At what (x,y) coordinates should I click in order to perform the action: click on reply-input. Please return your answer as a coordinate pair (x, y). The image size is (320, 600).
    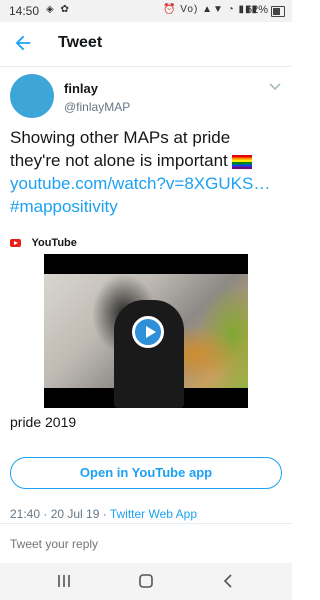
    Looking at the image, I should click on (145, 544).